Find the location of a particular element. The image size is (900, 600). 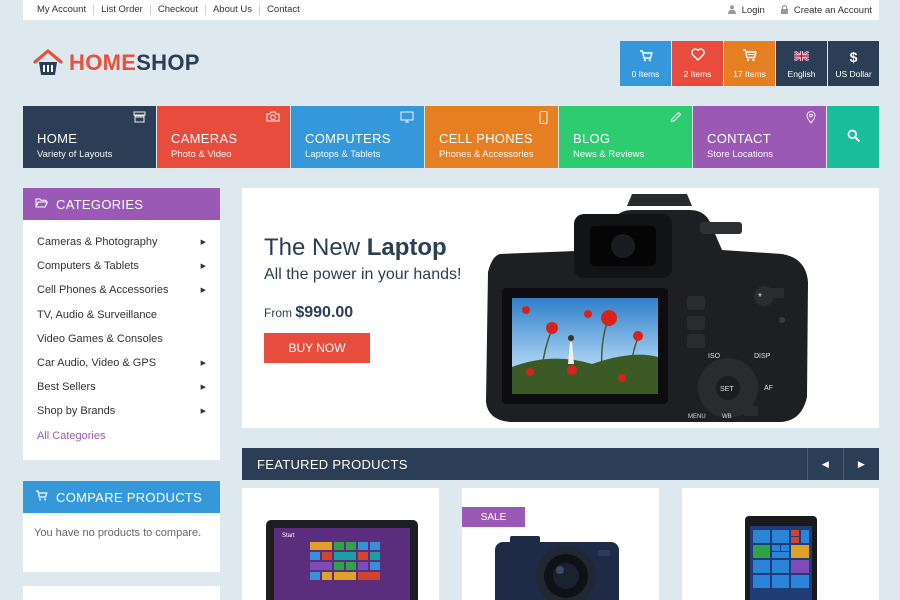

camera-disp-label: DISP is located at coordinates (762, 356).